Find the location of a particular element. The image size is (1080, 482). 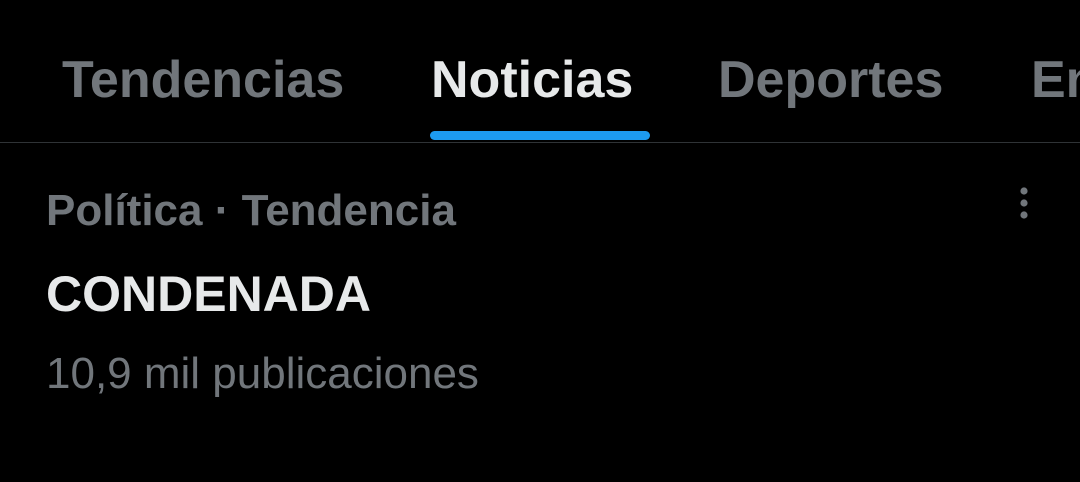

more-vertical-icon is located at coordinates (1024, 203).